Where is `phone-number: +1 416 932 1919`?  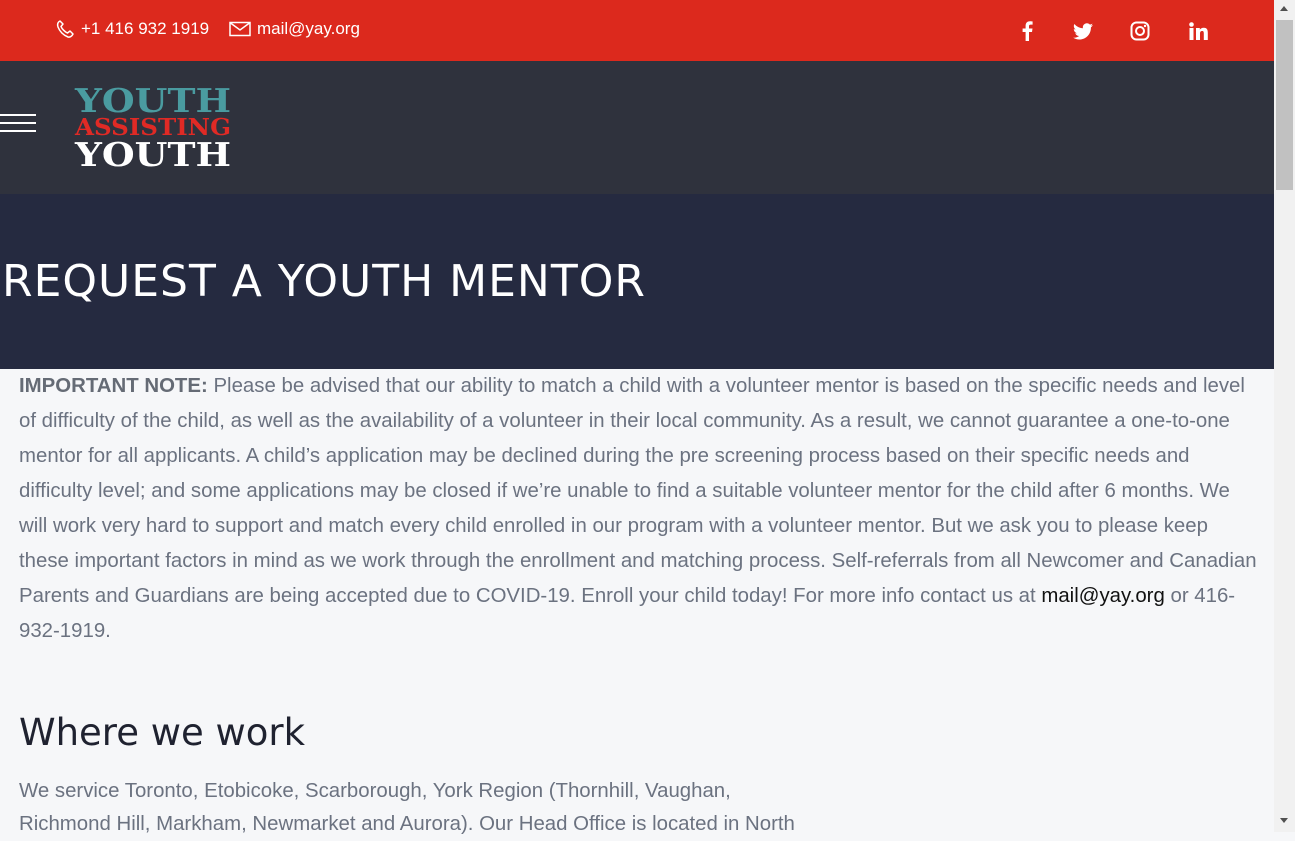
phone-number: +1 416 932 1919 is located at coordinates (145, 28).